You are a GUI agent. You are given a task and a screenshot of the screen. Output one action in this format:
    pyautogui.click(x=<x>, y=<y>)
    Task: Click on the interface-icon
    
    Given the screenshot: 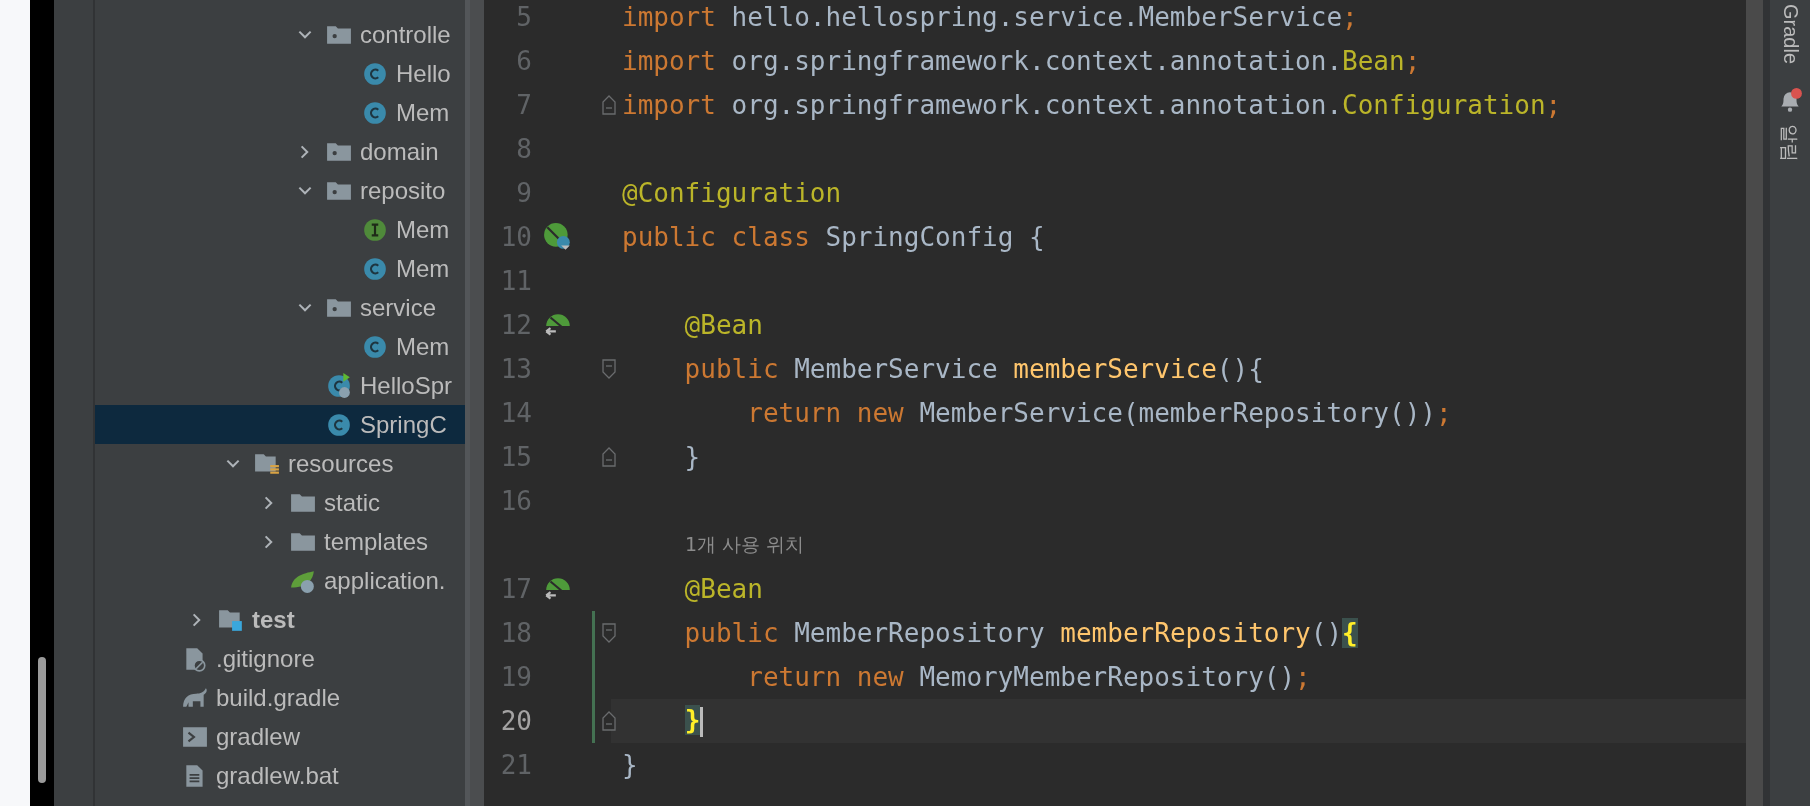 What is the action you would take?
    pyautogui.click(x=375, y=229)
    